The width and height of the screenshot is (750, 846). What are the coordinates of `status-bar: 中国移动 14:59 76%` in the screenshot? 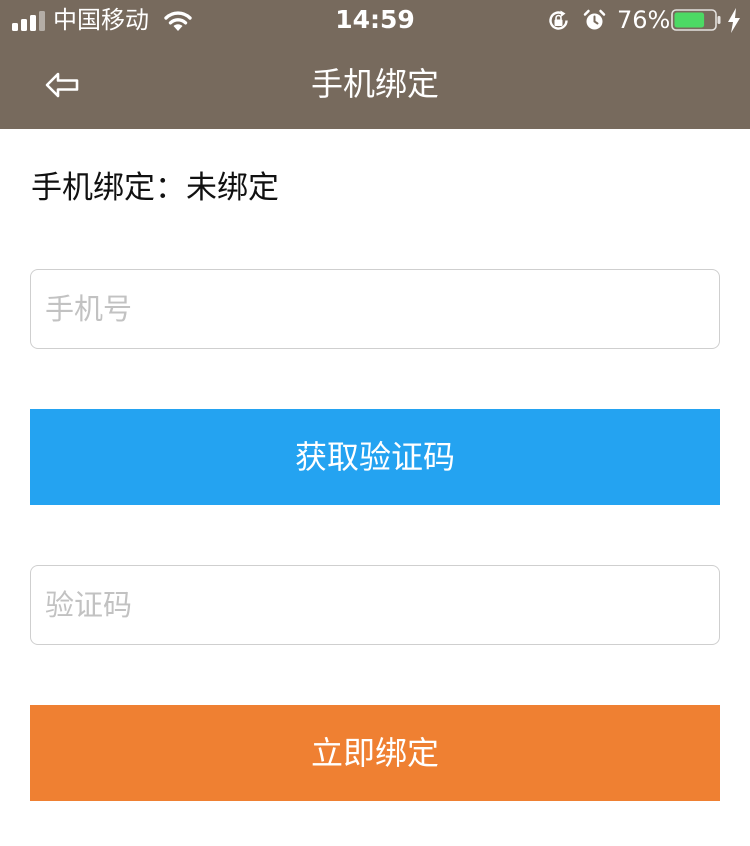 It's located at (375, 20).